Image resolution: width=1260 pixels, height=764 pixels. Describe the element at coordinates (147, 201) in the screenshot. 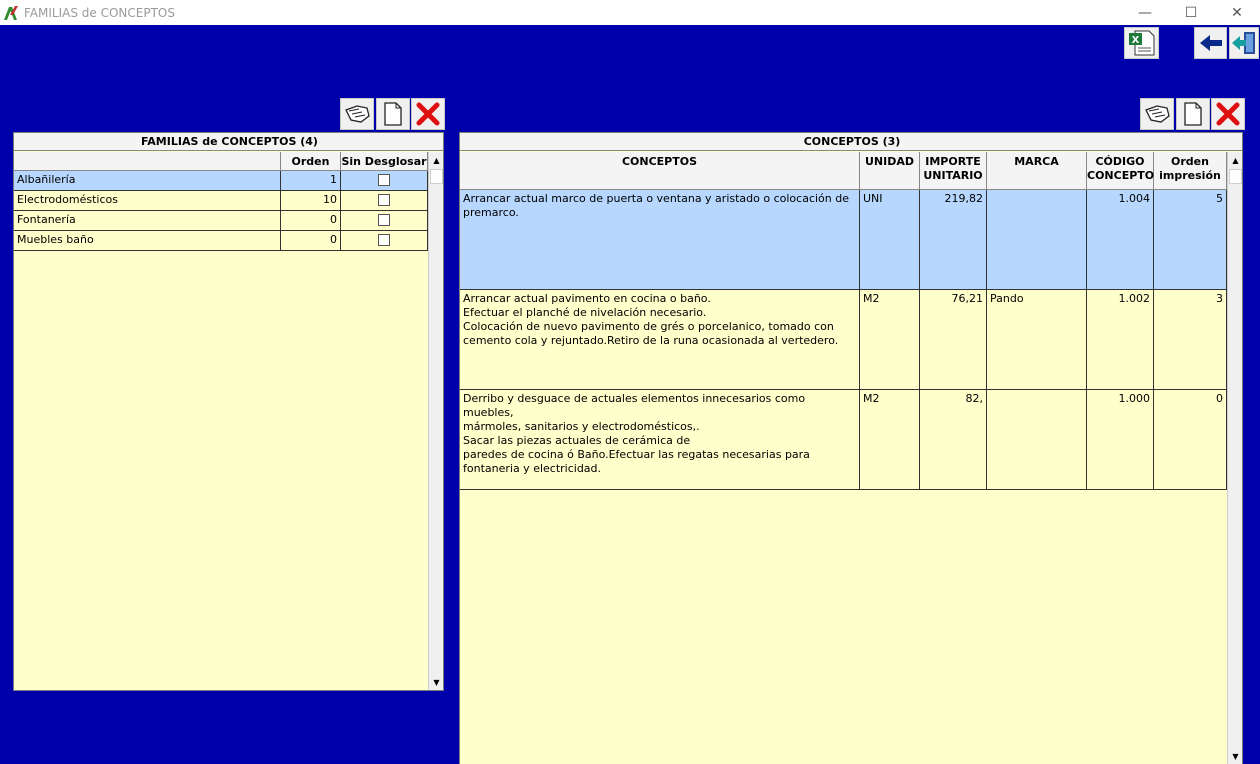

I see `family-row-name: Electrodomésticos` at that location.